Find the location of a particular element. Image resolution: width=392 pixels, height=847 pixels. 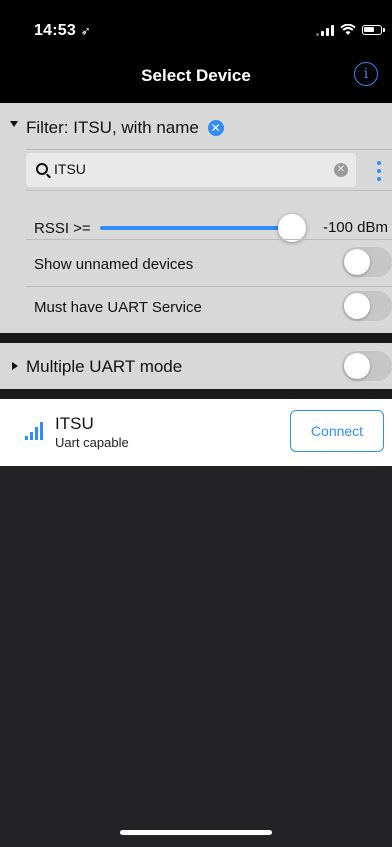

rssi-slider-thumb is located at coordinates (292, 228).